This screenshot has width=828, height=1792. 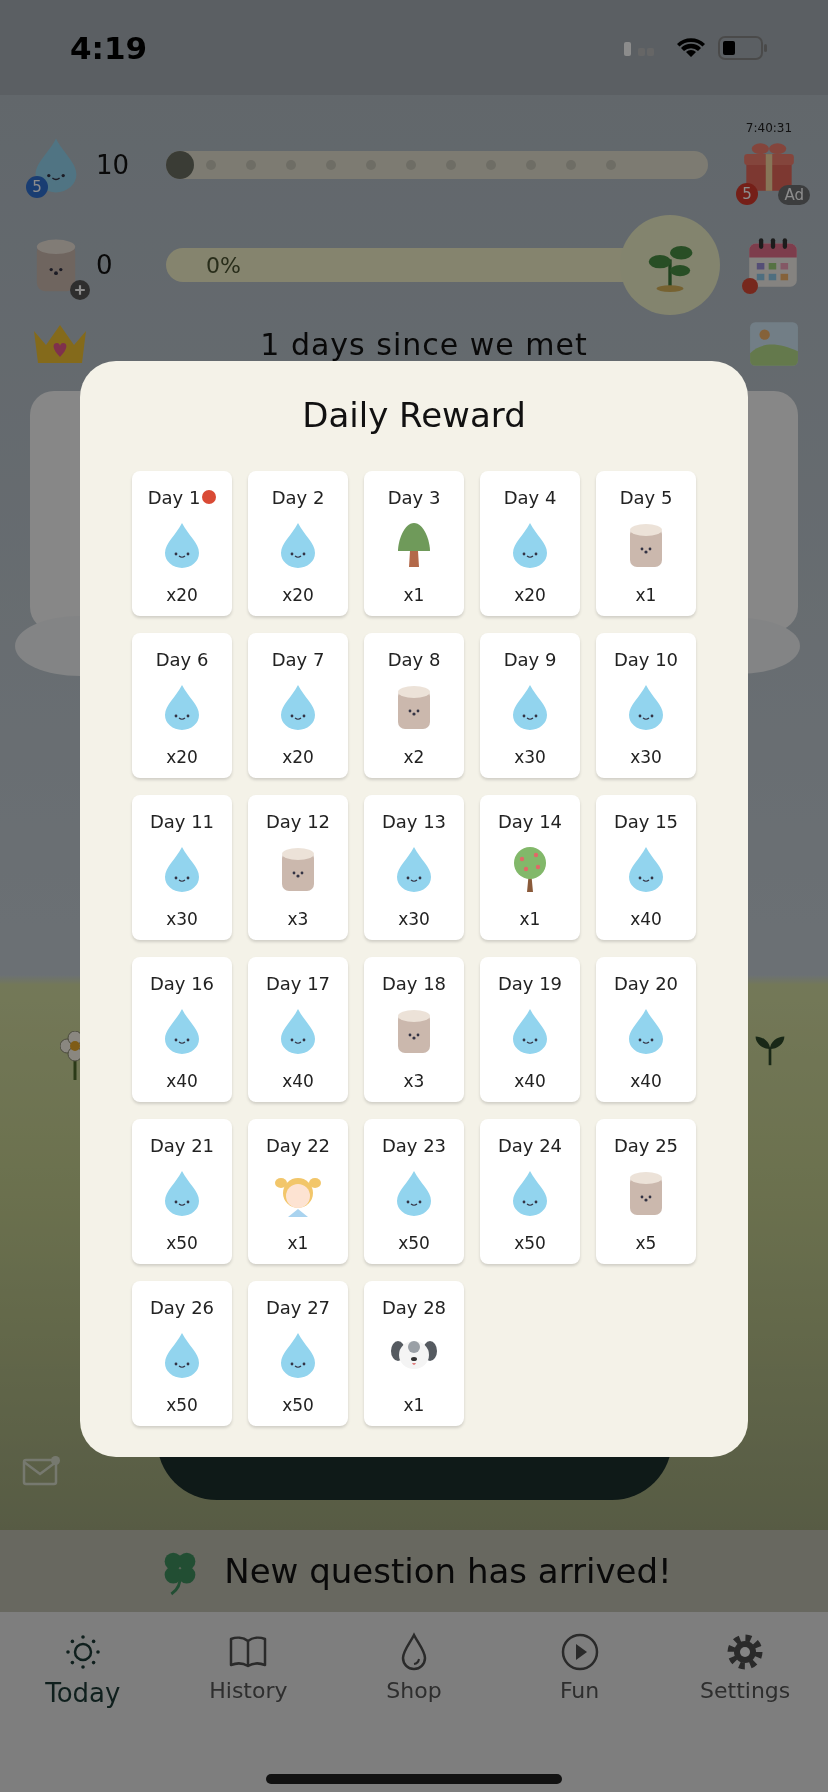 I want to click on plus-icon, so click(x=80, y=289).